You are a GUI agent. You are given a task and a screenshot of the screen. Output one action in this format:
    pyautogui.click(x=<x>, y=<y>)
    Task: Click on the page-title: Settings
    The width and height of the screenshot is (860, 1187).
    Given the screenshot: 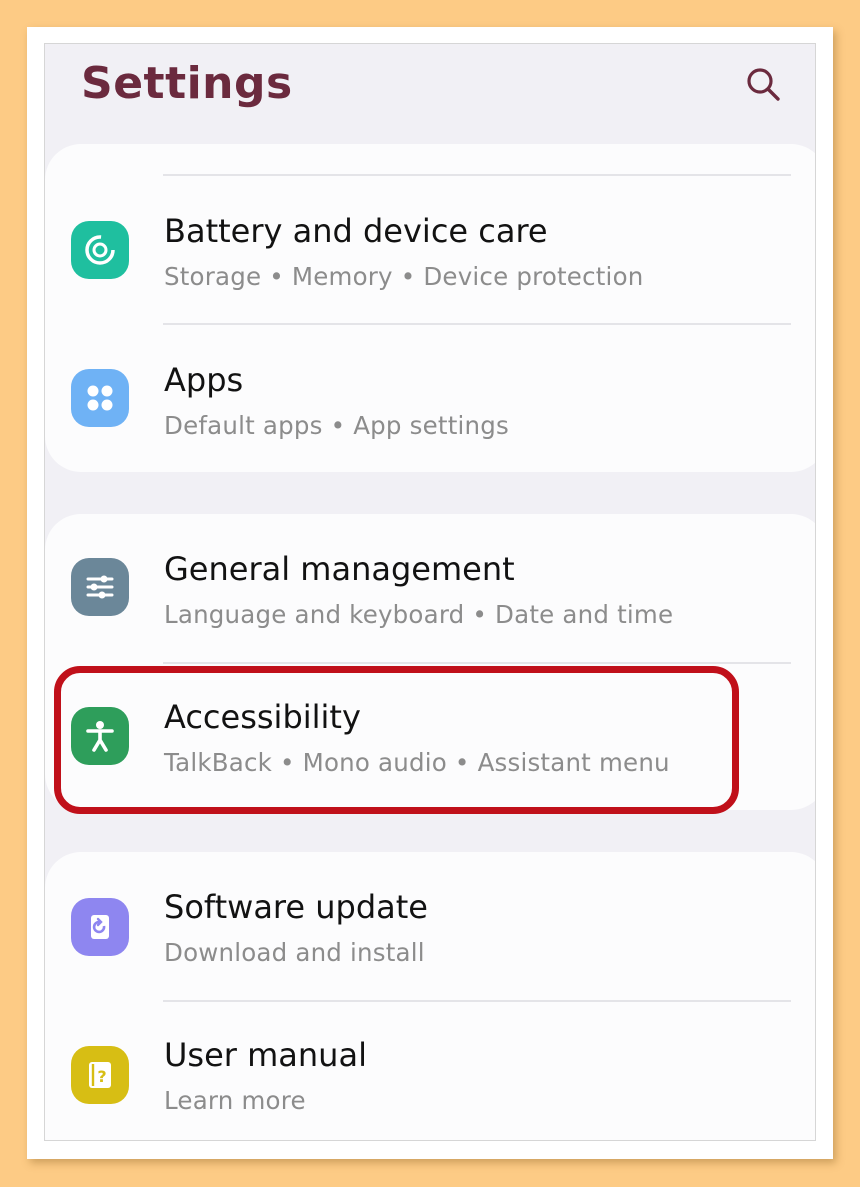 What is the action you would take?
    pyautogui.click(x=187, y=83)
    